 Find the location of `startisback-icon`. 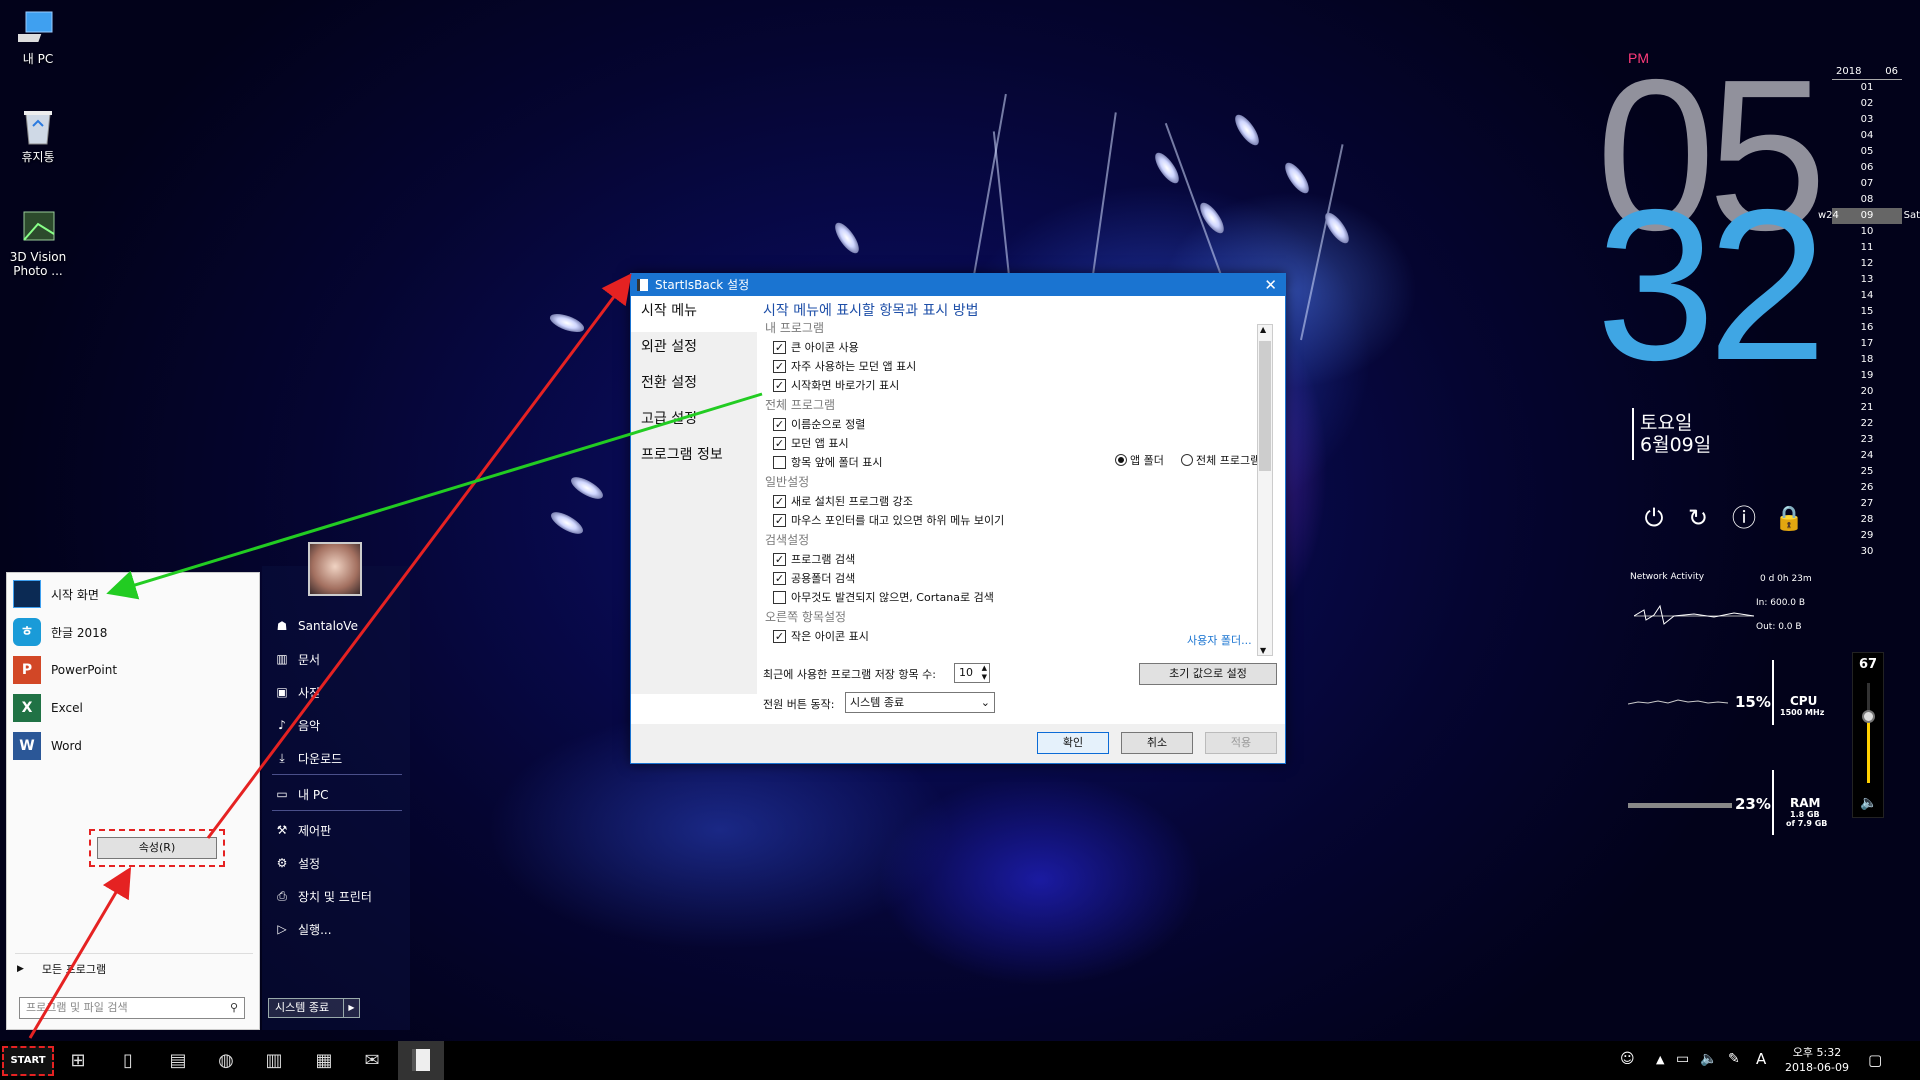

startisback-icon is located at coordinates (421, 1060).